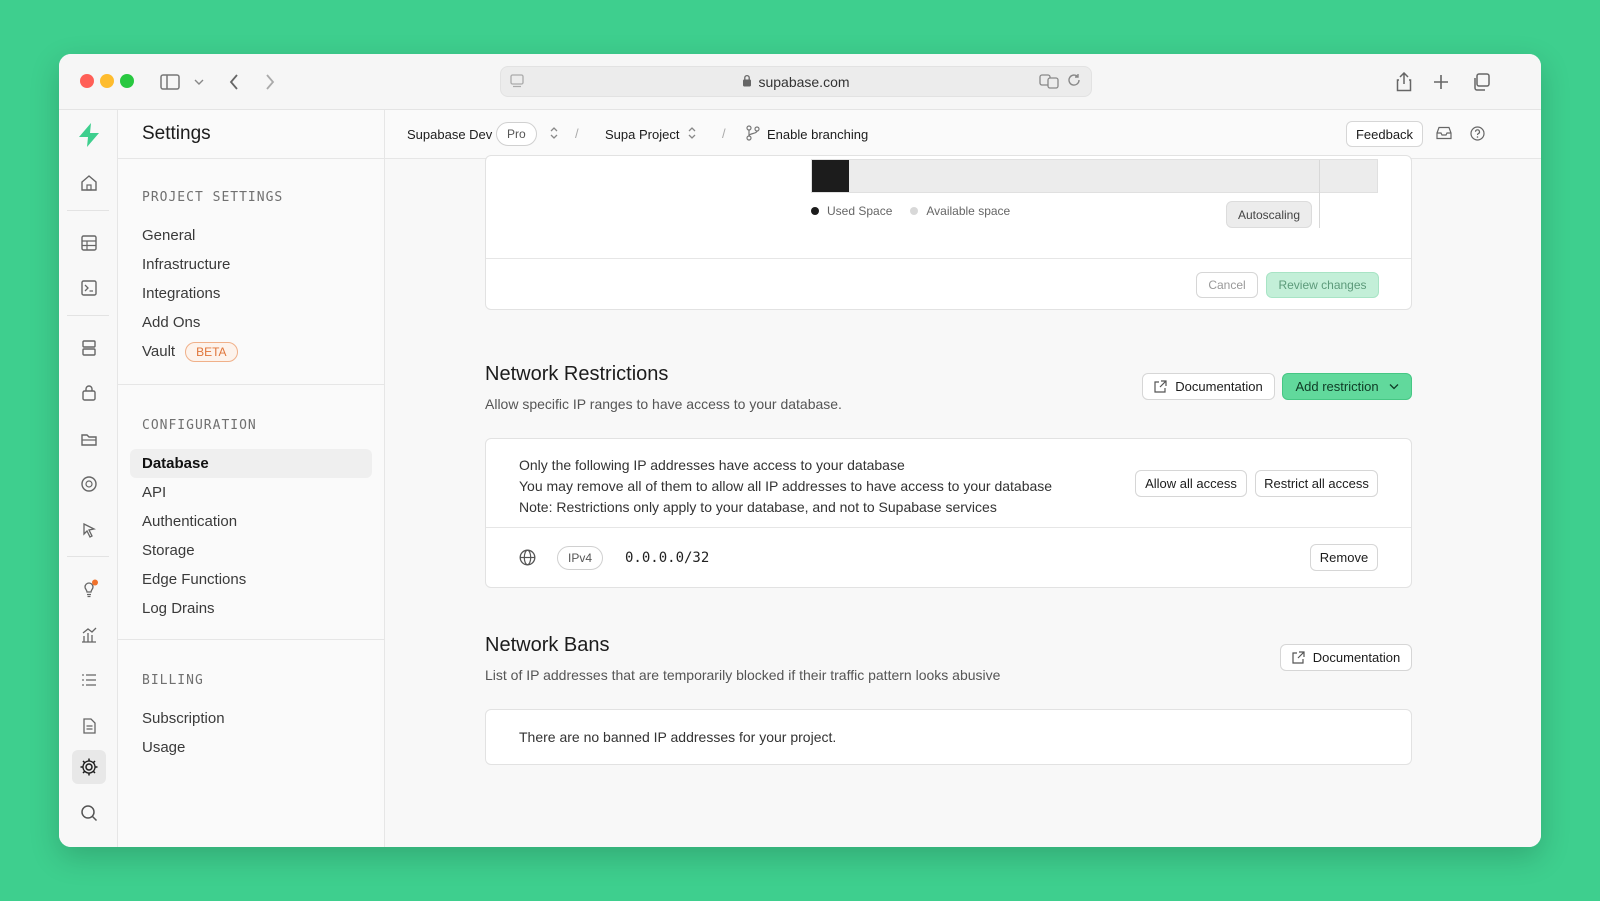  What do you see at coordinates (753, 134) in the screenshot?
I see `git-branch-icon` at bounding box center [753, 134].